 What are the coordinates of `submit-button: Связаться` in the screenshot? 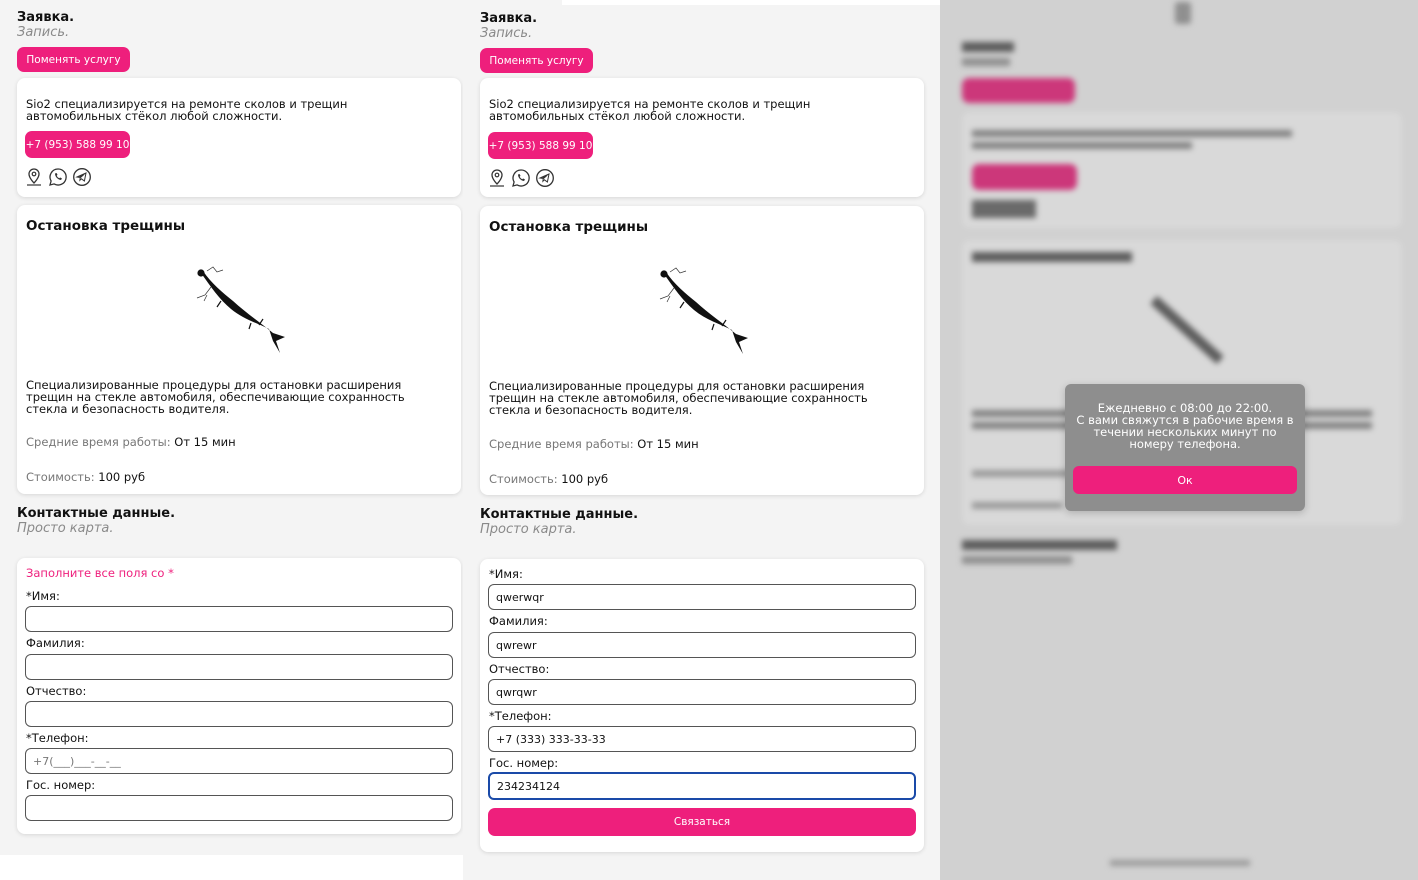 It's located at (702, 822).